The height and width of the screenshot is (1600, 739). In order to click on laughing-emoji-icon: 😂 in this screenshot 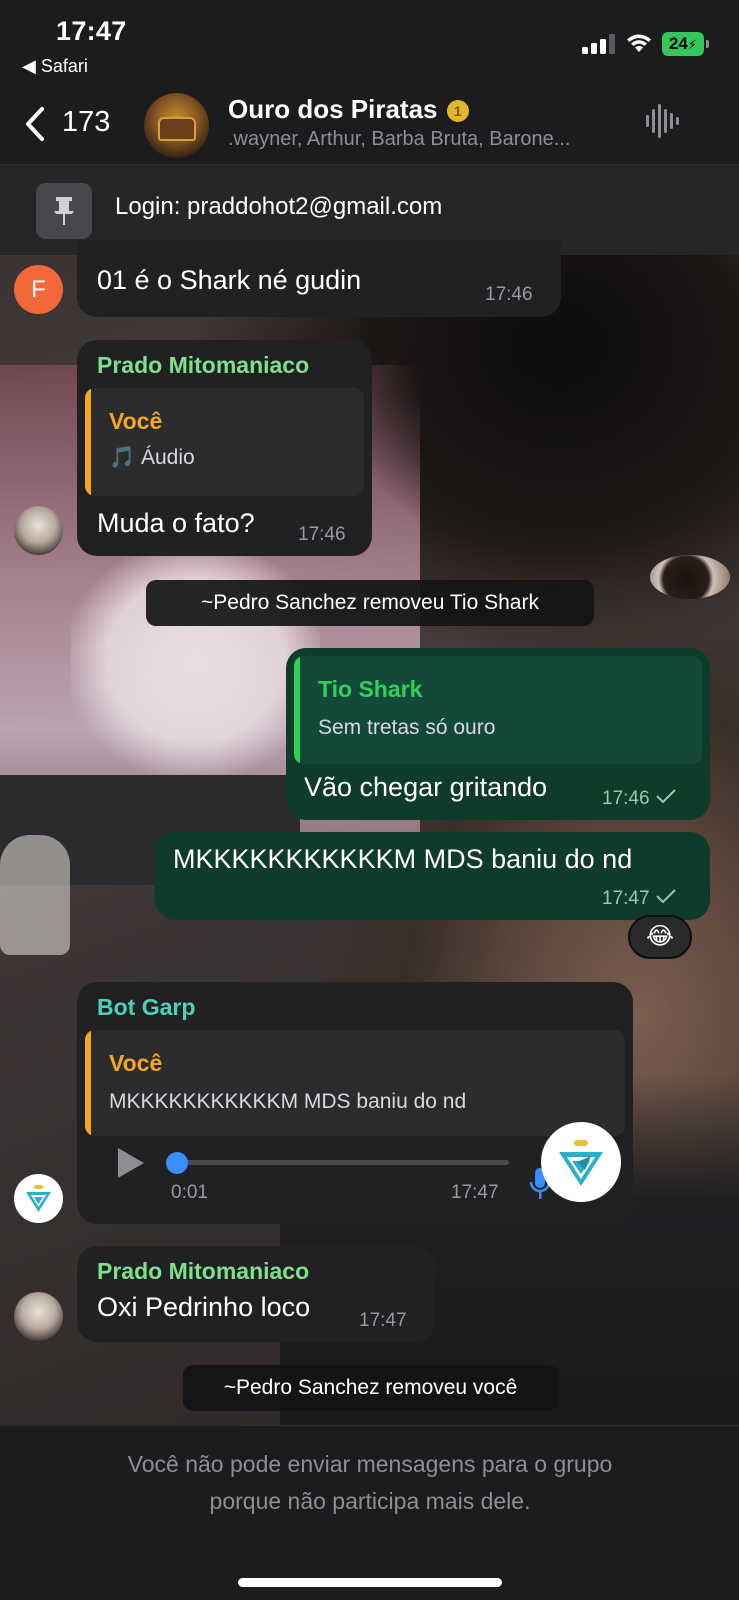, I will do `click(660, 936)`.